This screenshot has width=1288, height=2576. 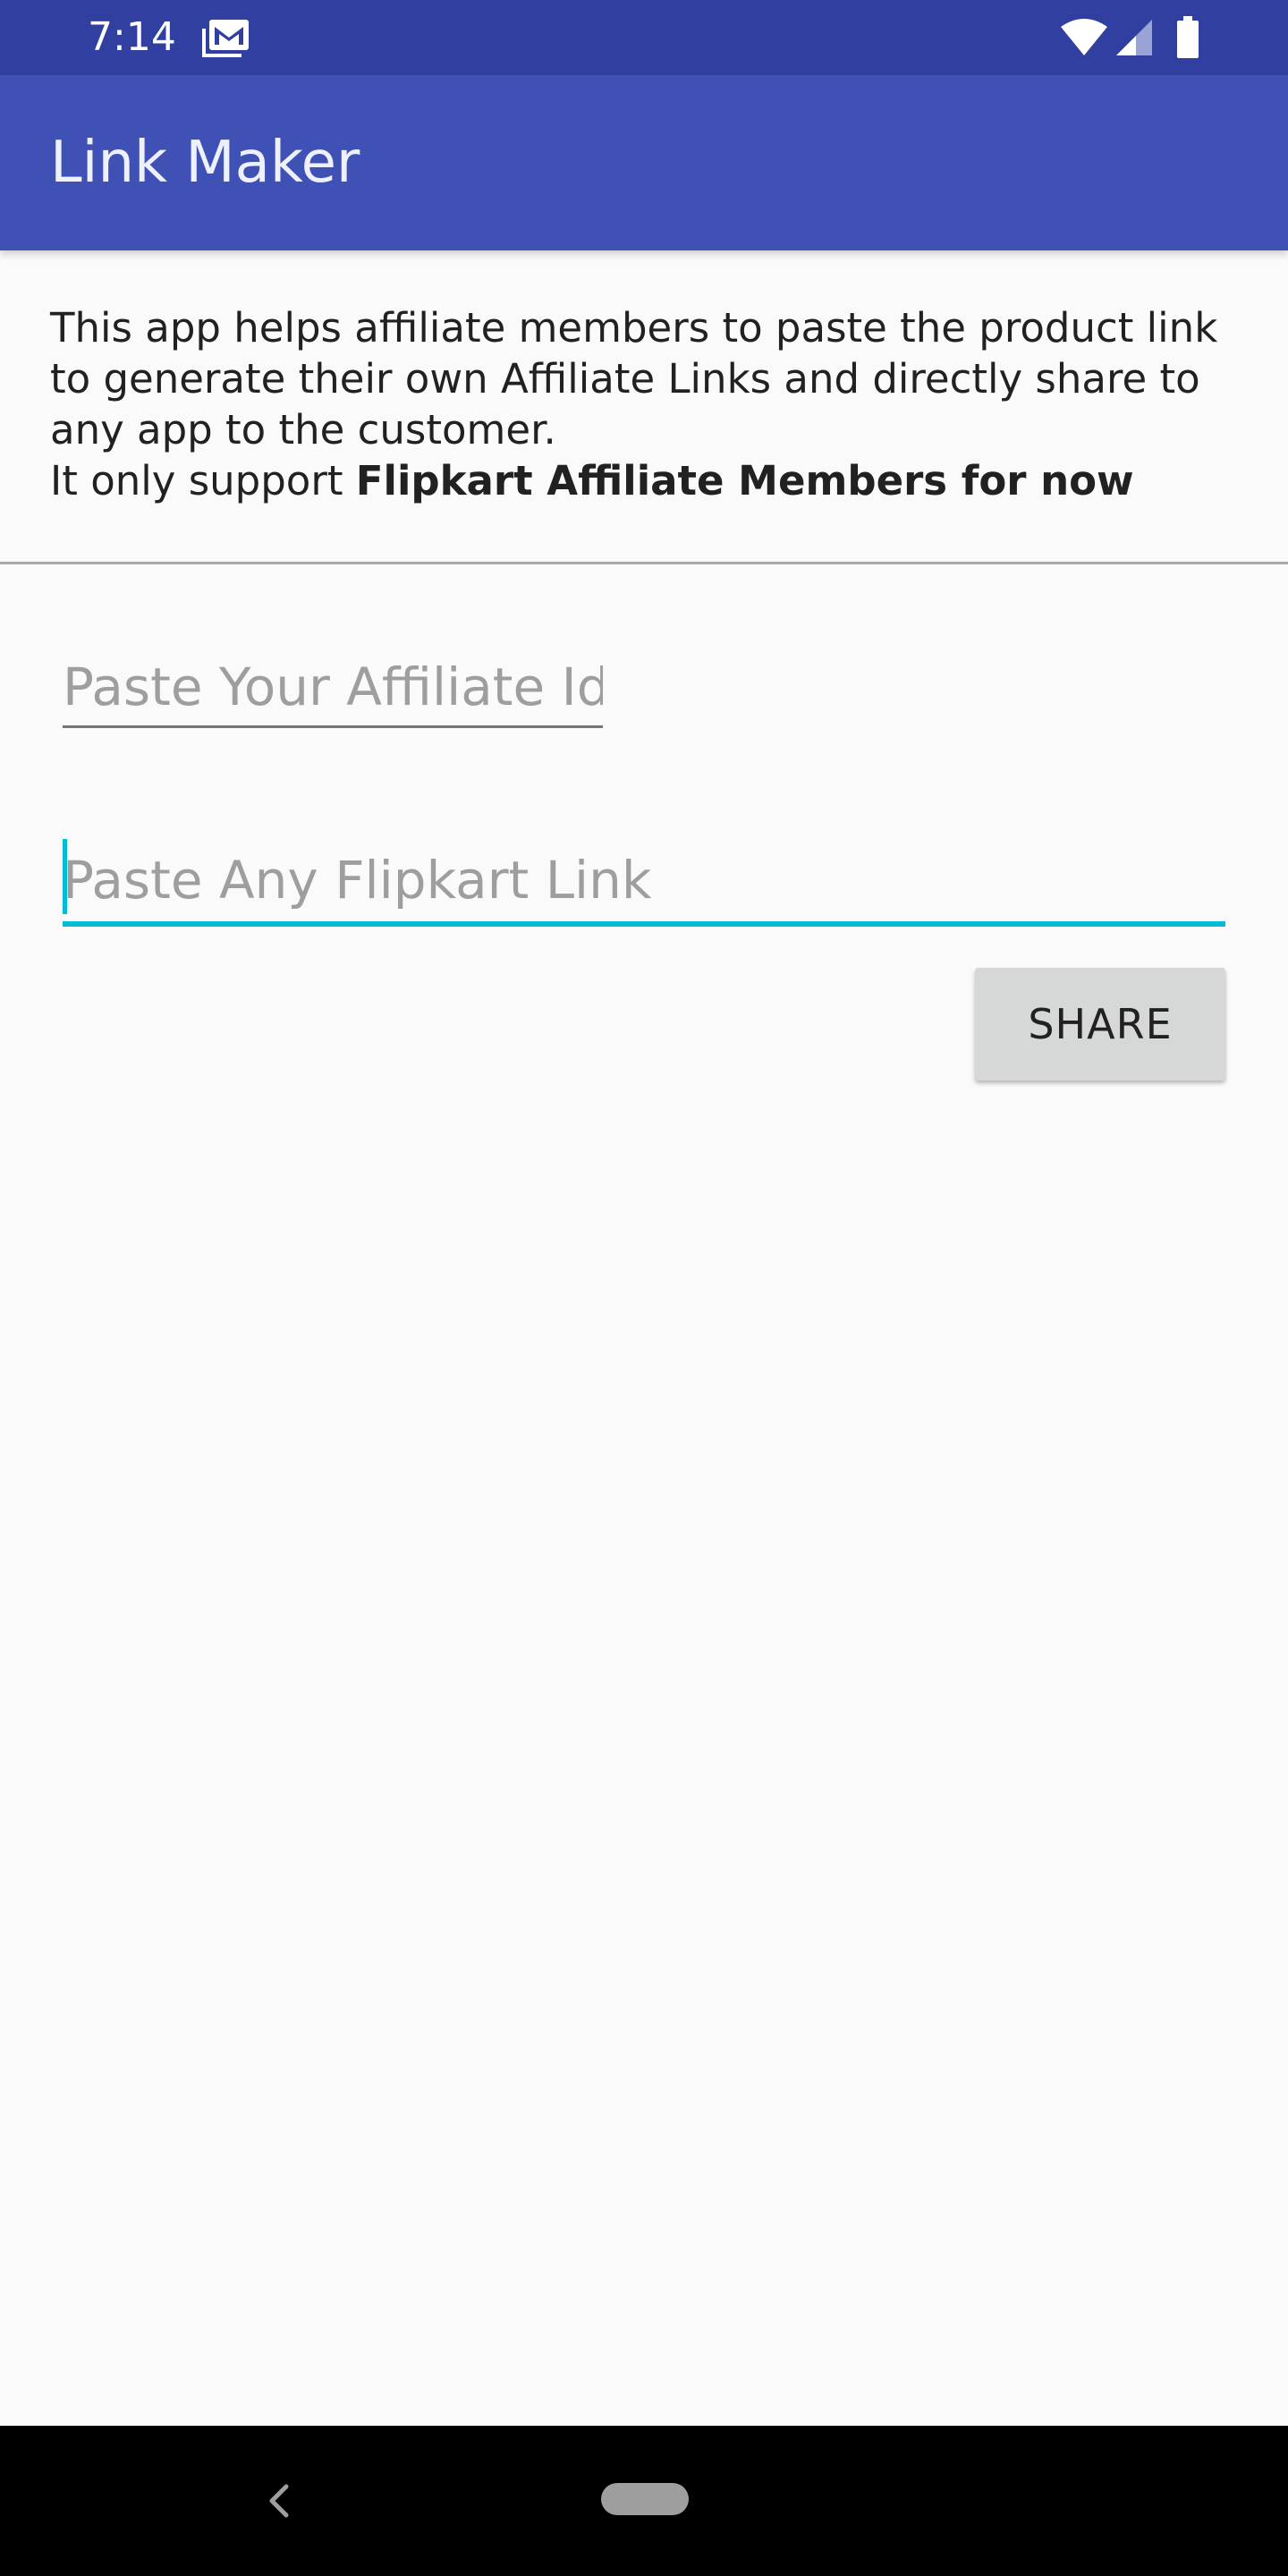 I want to click on signal-icon, so click(x=1134, y=37).